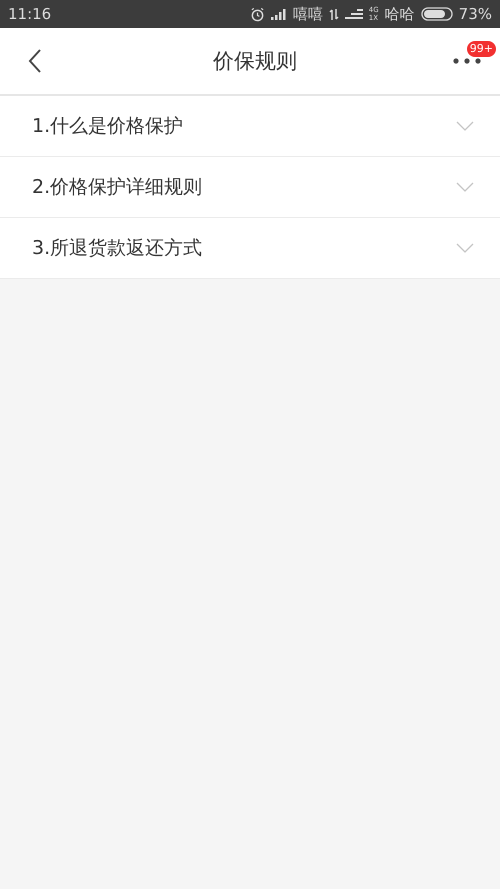 The image size is (500, 889). Describe the element at coordinates (467, 61) in the screenshot. I see `more-icon` at that location.